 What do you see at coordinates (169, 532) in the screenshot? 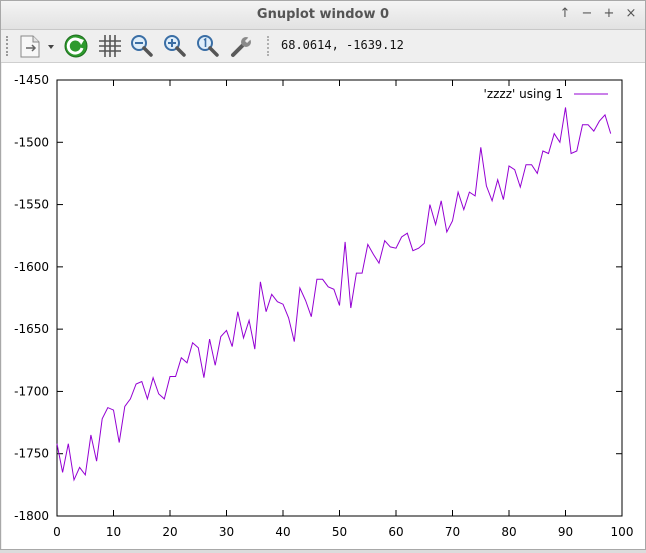
I see `x-tick-label: 20` at bounding box center [169, 532].